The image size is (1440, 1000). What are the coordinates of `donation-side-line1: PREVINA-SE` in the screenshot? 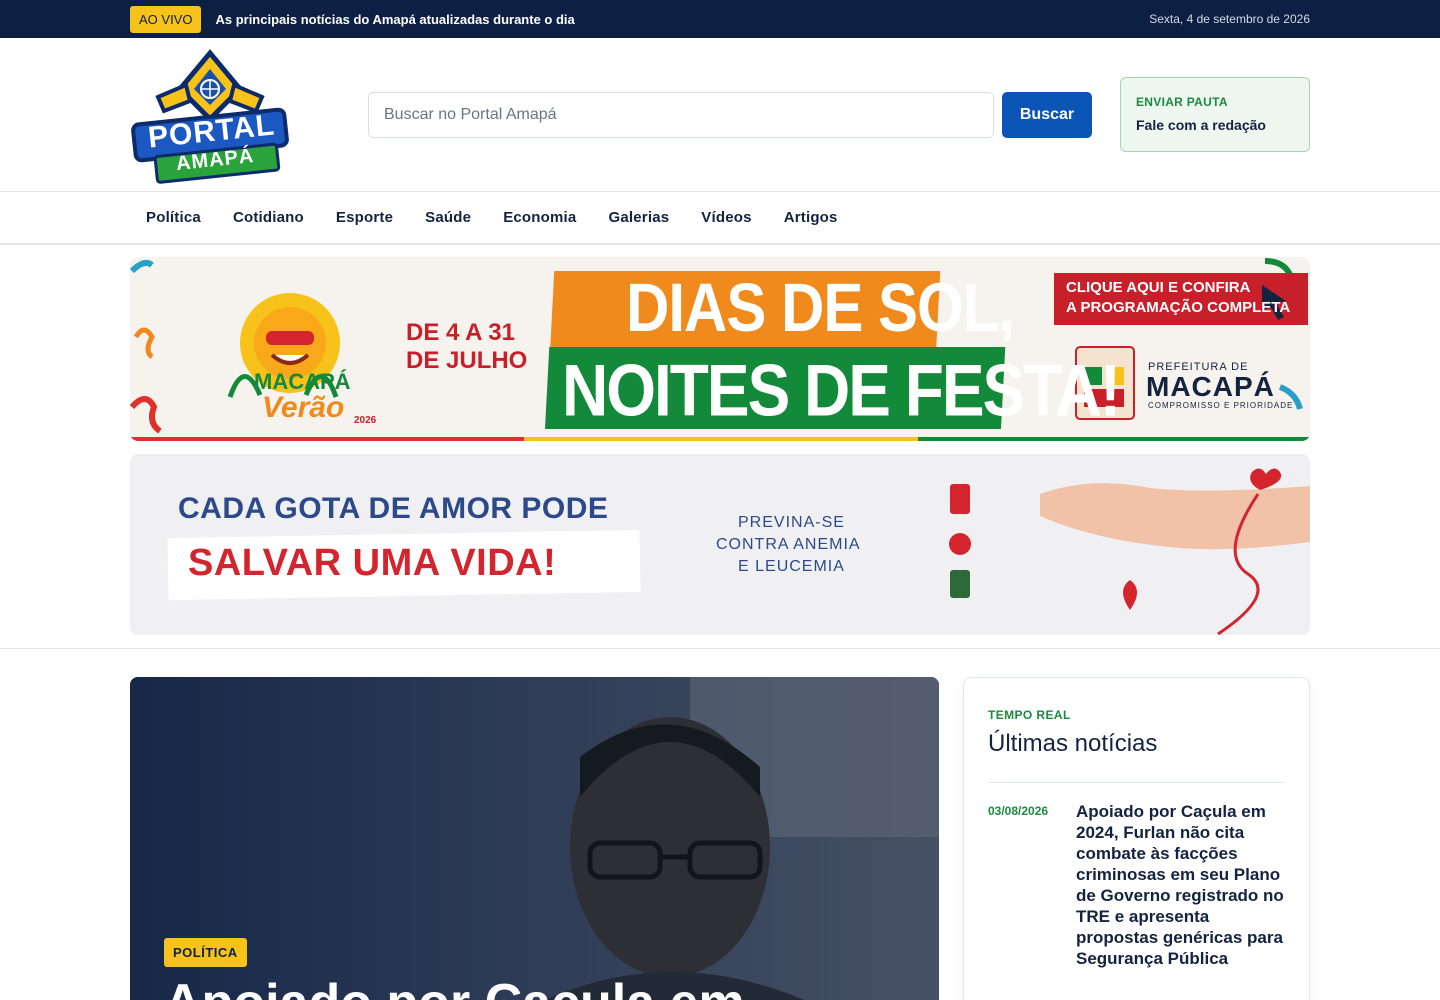 It's located at (791, 522).